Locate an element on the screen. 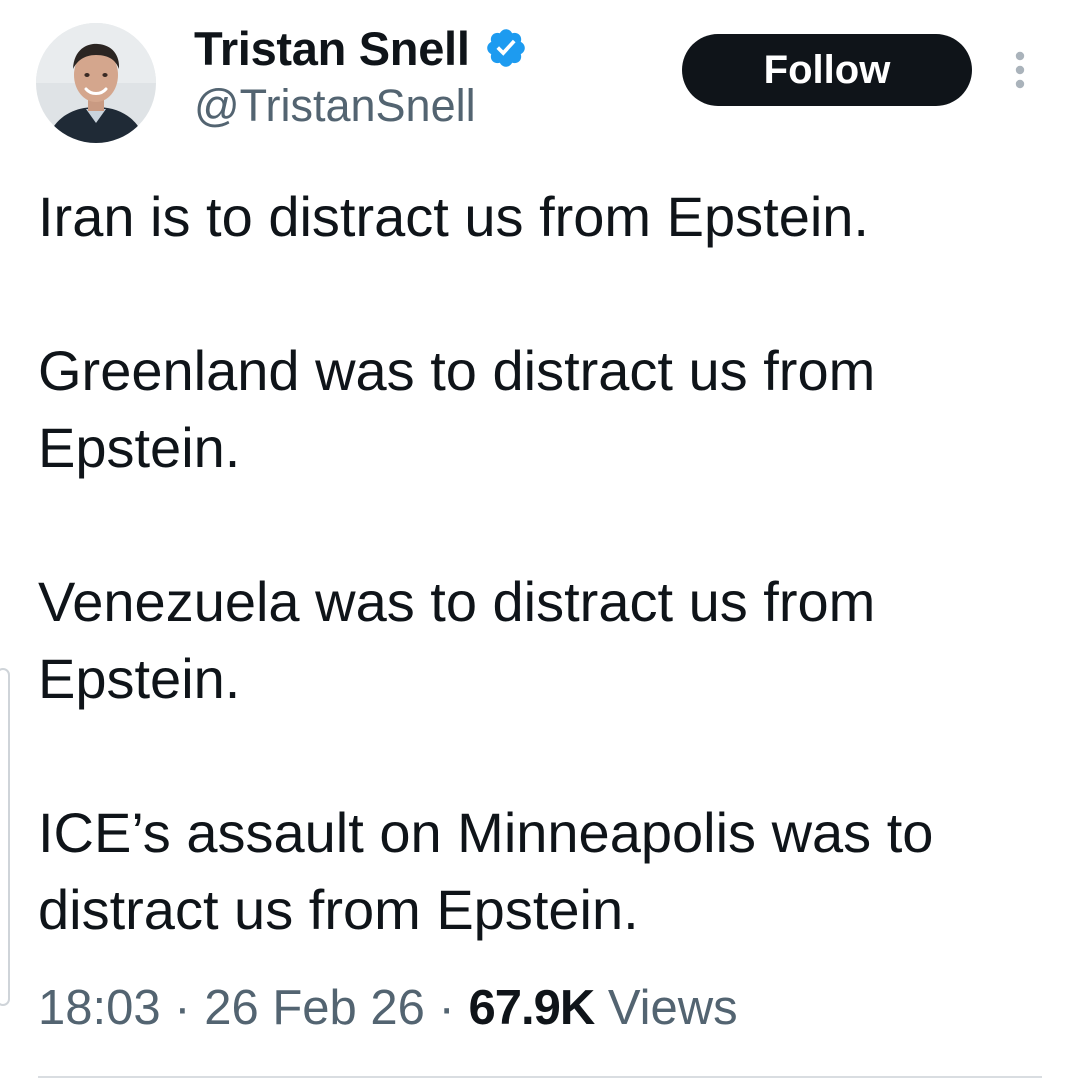  scroll-edge-handle is located at coordinates (5, 837).